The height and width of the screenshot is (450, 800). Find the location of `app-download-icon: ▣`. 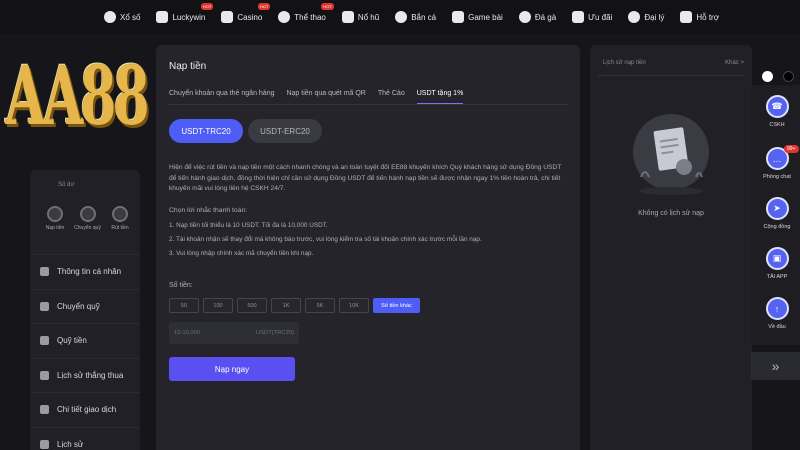

app-download-icon: ▣ is located at coordinates (777, 258).